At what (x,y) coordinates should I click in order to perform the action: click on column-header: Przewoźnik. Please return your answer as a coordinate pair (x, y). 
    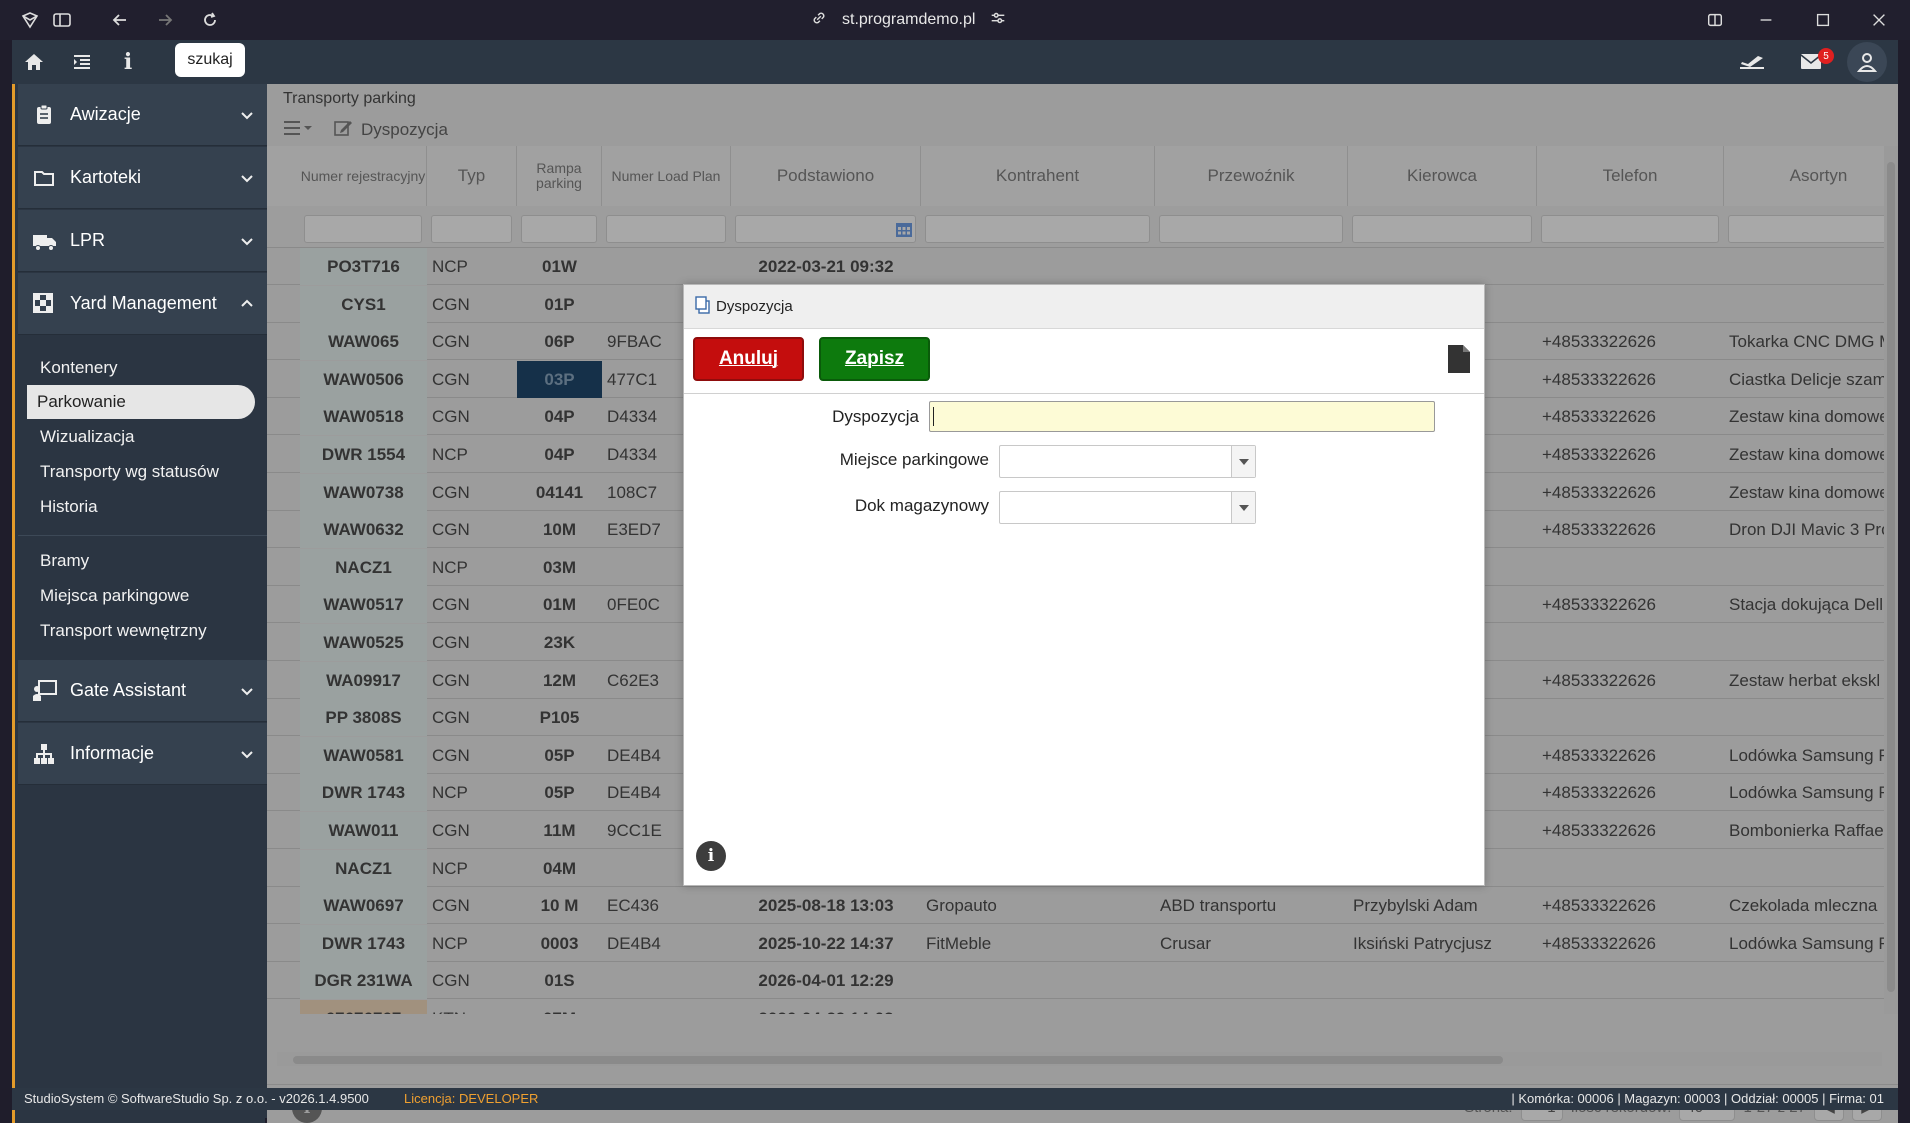
    Looking at the image, I should click on (1251, 176).